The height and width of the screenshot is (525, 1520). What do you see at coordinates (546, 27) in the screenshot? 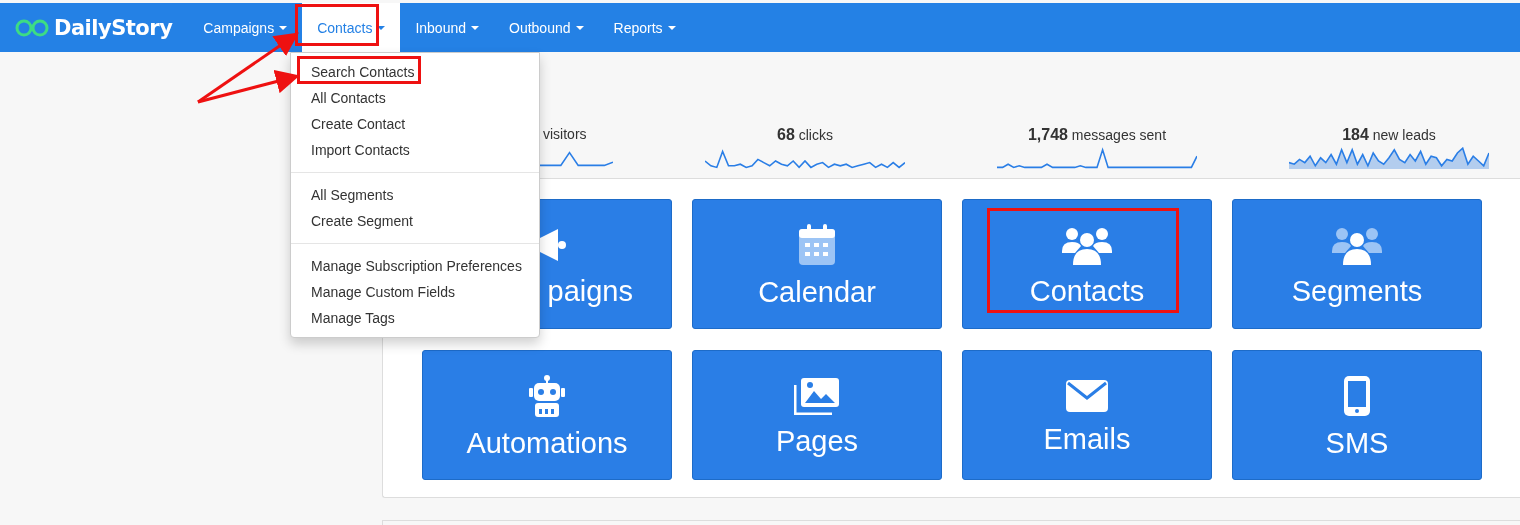
I see `nav-menu-item: Outbound` at bounding box center [546, 27].